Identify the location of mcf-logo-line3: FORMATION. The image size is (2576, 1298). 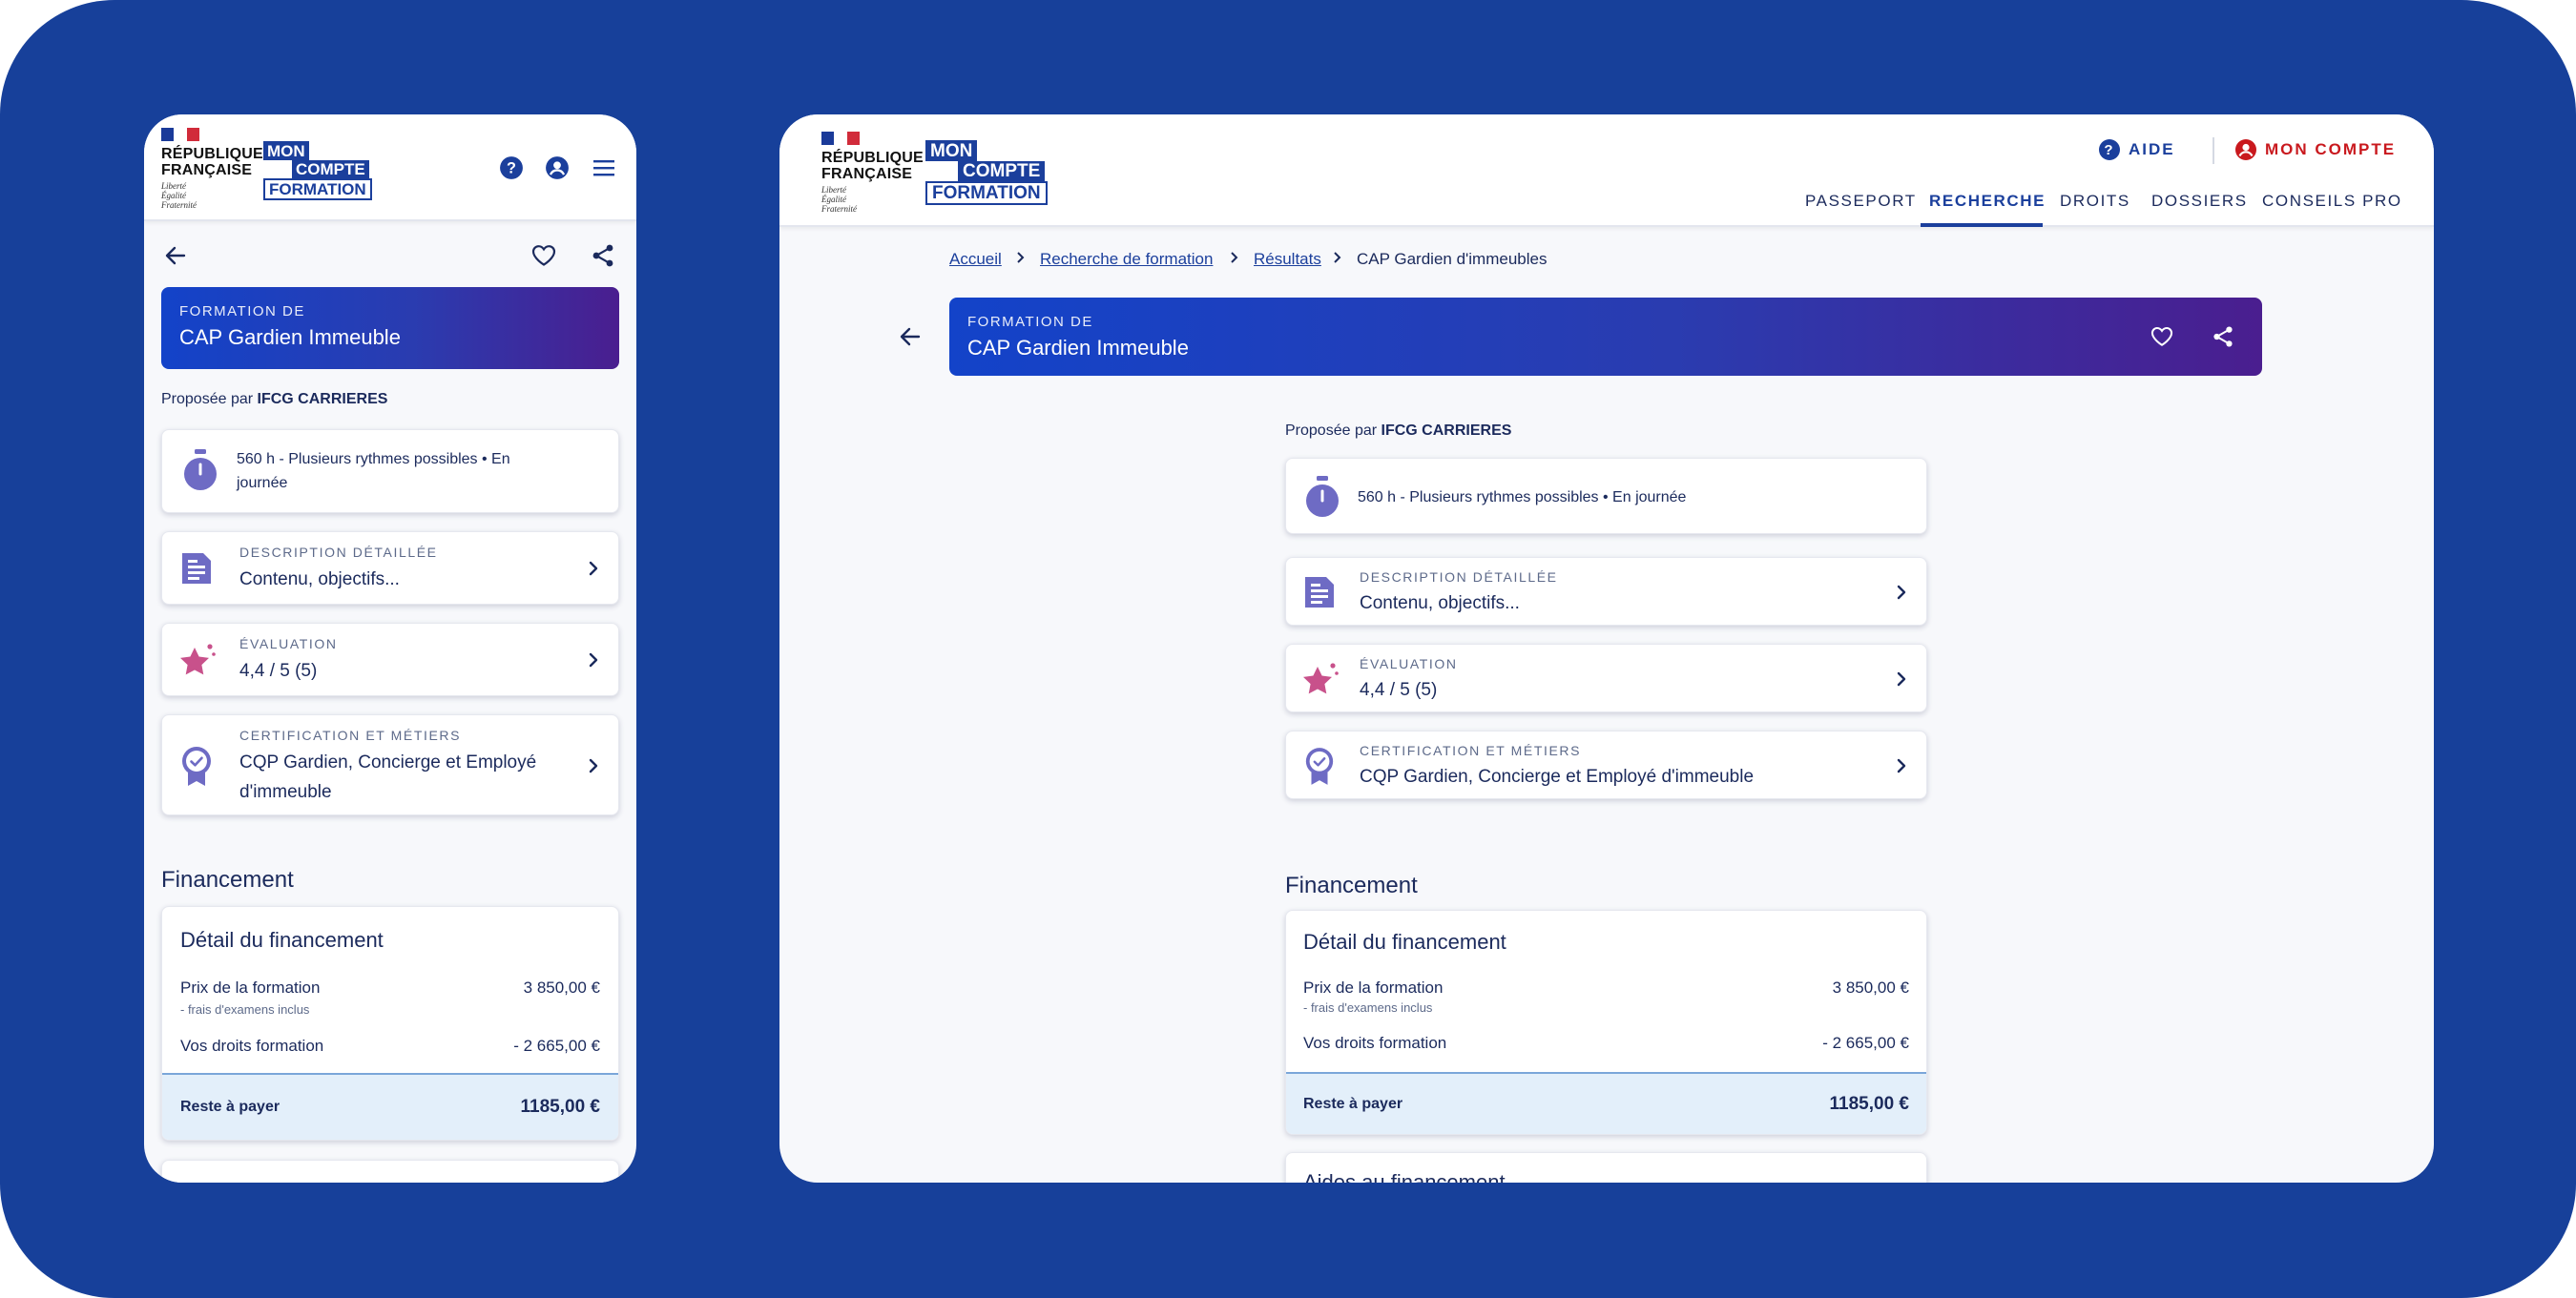
(986, 193).